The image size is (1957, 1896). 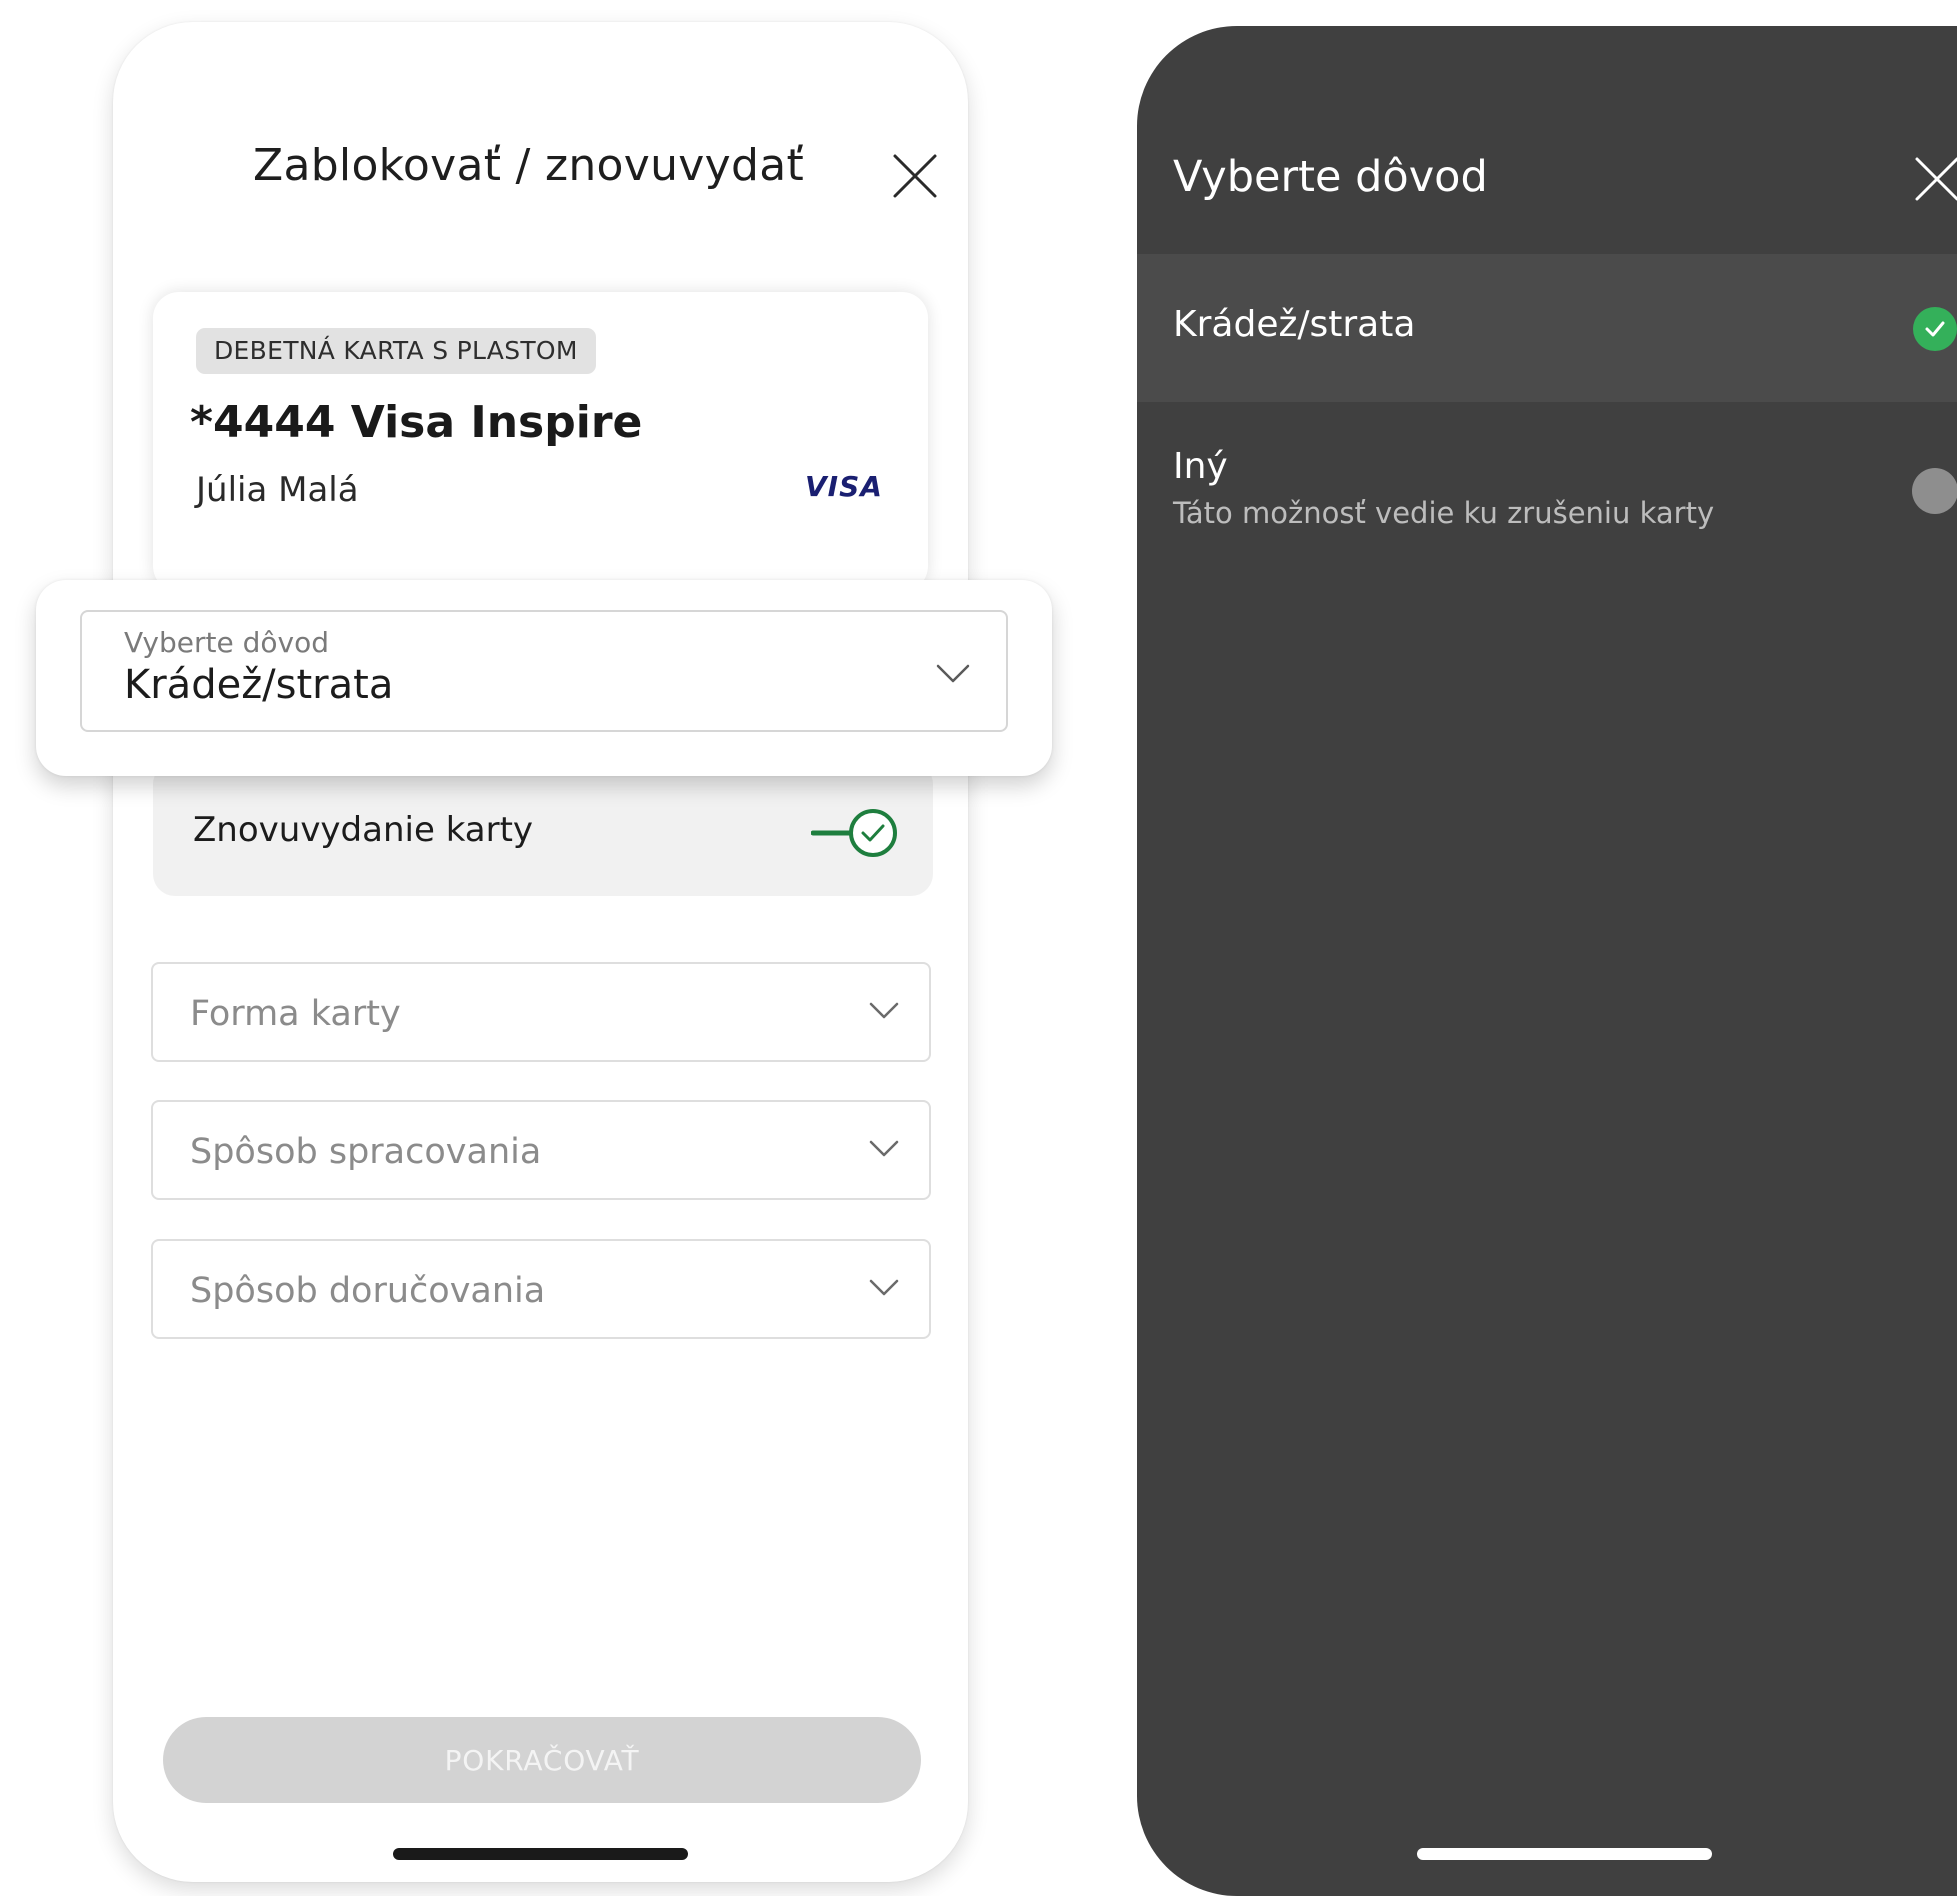 What do you see at coordinates (542, 1760) in the screenshot?
I see `continue-button: POKRAČOVAŤ` at bounding box center [542, 1760].